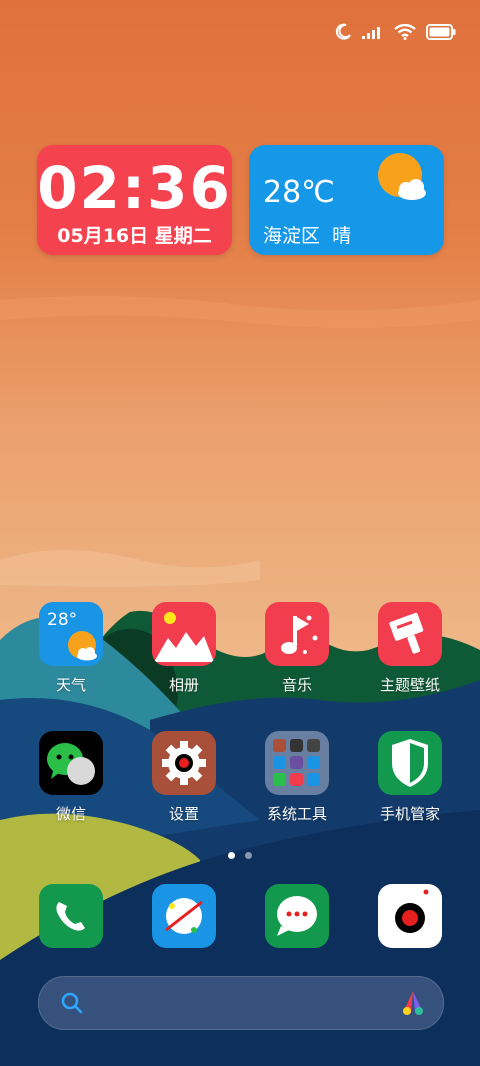 The width and height of the screenshot is (480, 1066). Describe the element at coordinates (240, 855) in the screenshot. I see `page-indicator` at that location.